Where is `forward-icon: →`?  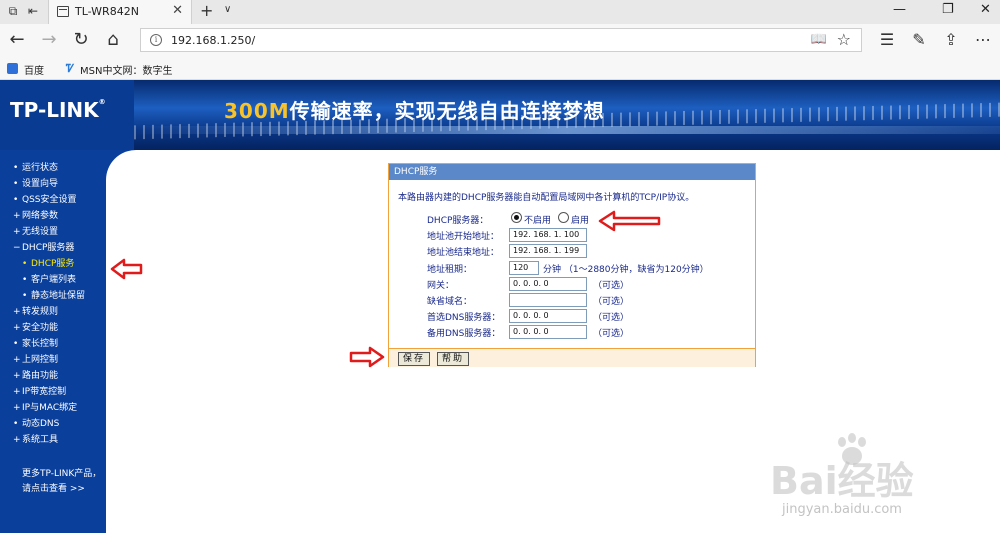 forward-icon: → is located at coordinates (49, 40).